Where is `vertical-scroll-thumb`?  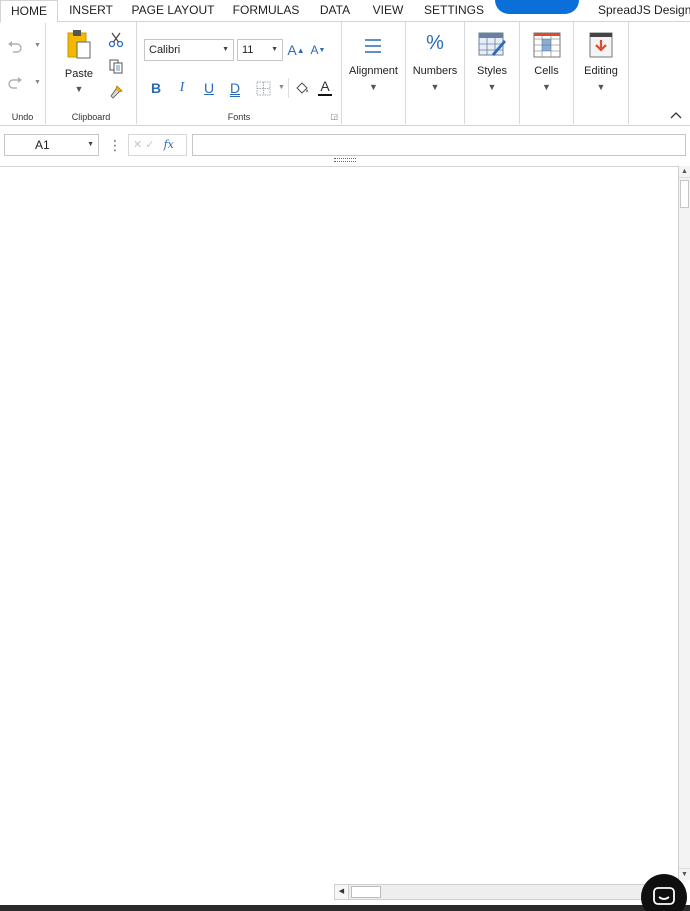
vertical-scroll-thumb is located at coordinates (684, 194).